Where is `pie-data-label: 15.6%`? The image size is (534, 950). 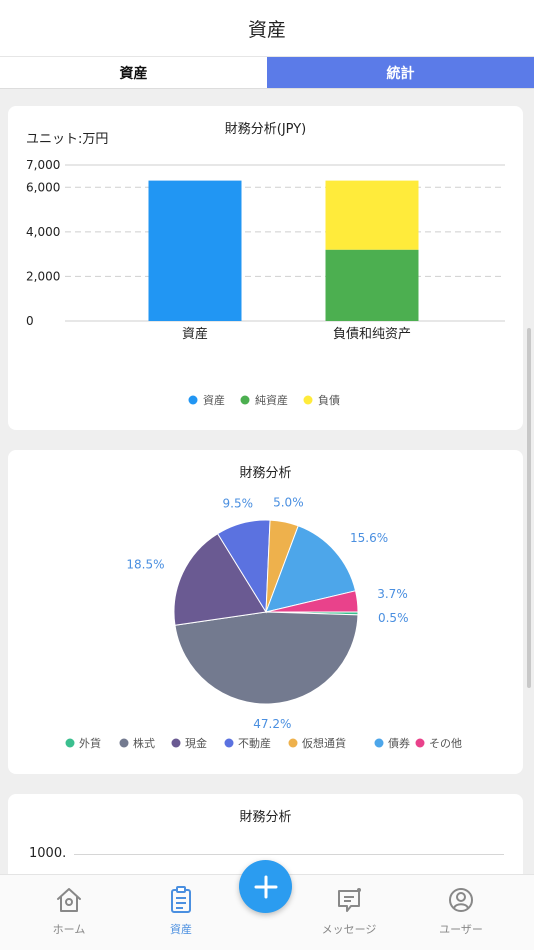
pie-data-label: 15.6% is located at coordinates (369, 538).